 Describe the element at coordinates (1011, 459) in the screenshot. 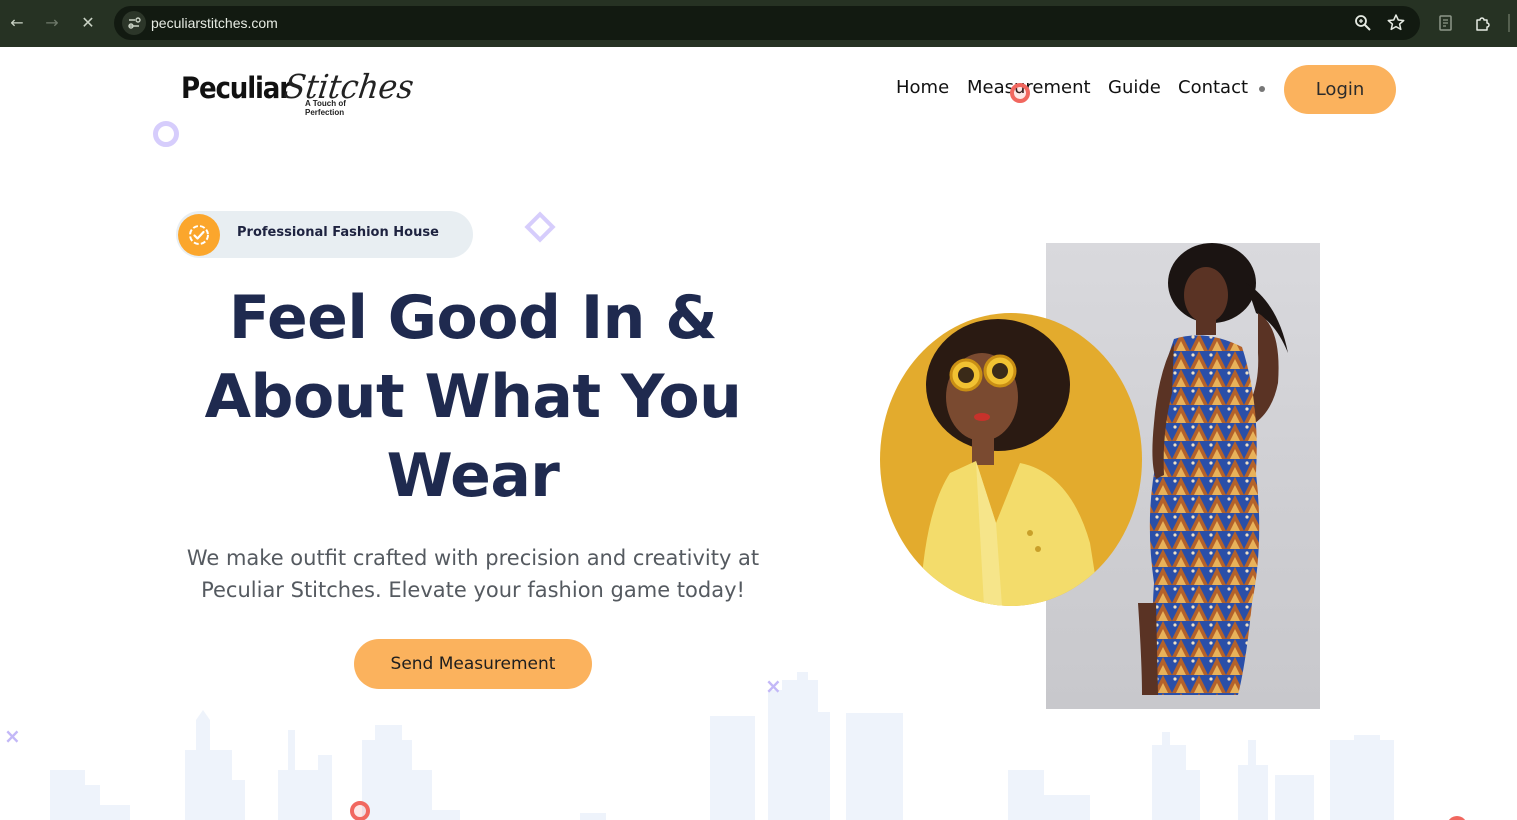

I see `model-photo-yellow-blazer` at that location.